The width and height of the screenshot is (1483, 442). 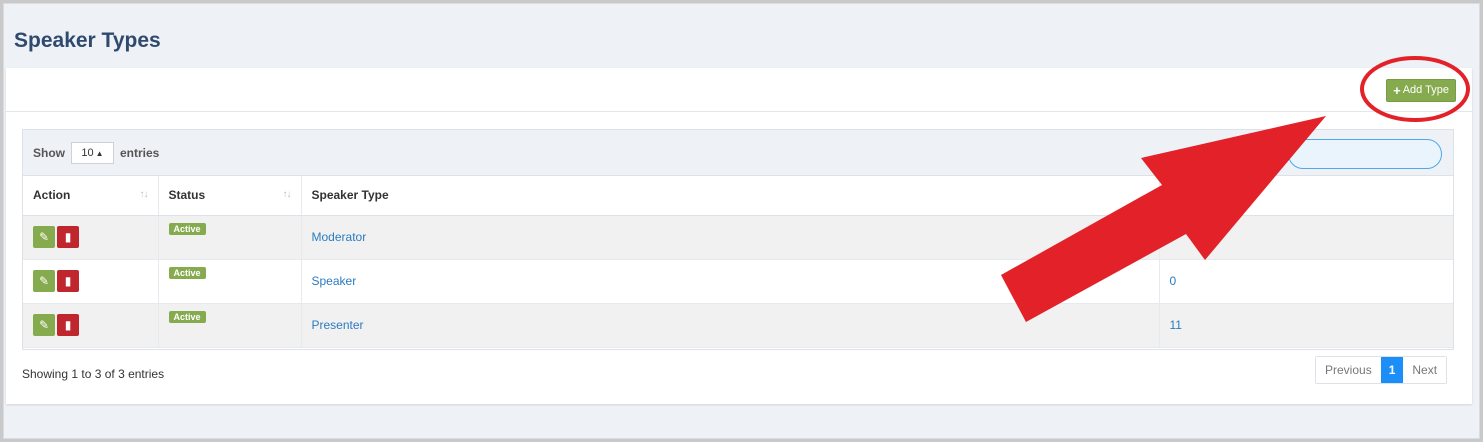 What do you see at coordinates (1176, 325) in the screenshot?
I see `count-link: 11` at bounding box center [1176, 325].